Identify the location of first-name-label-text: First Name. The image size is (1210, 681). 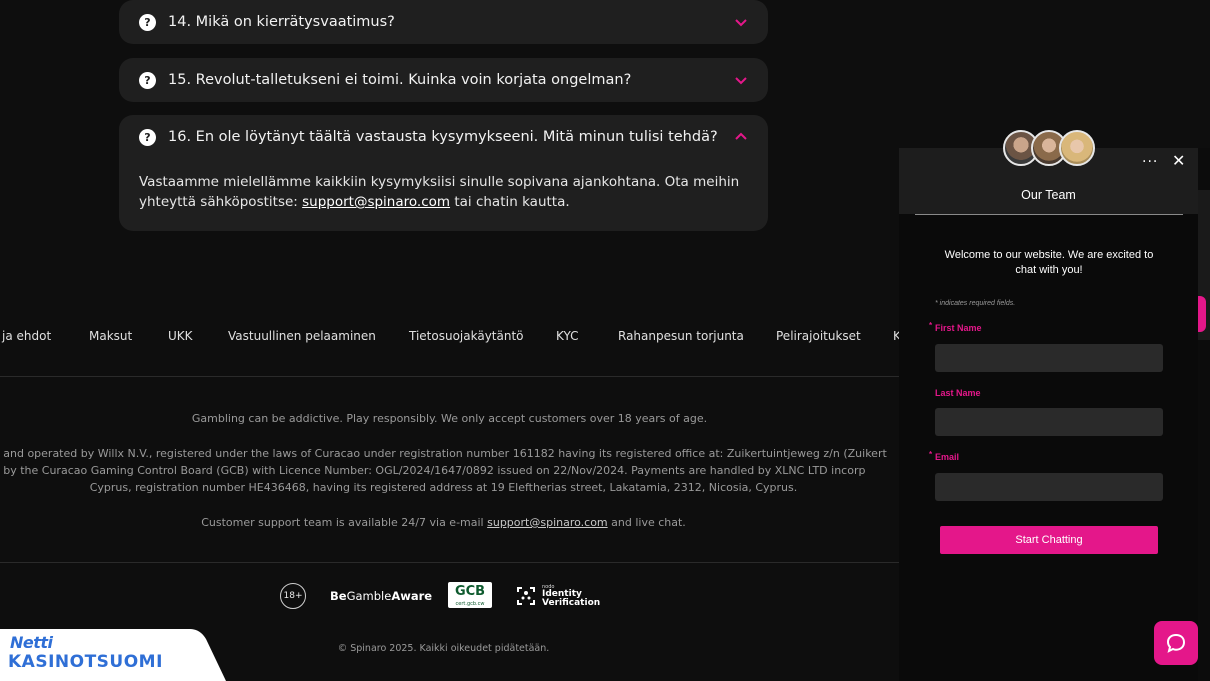
(958, 328).